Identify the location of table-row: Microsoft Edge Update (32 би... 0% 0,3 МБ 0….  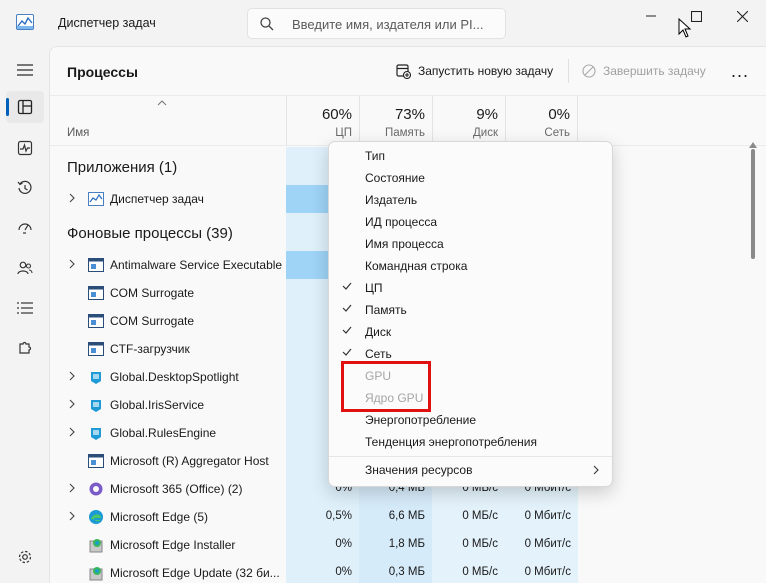
(400, 571).